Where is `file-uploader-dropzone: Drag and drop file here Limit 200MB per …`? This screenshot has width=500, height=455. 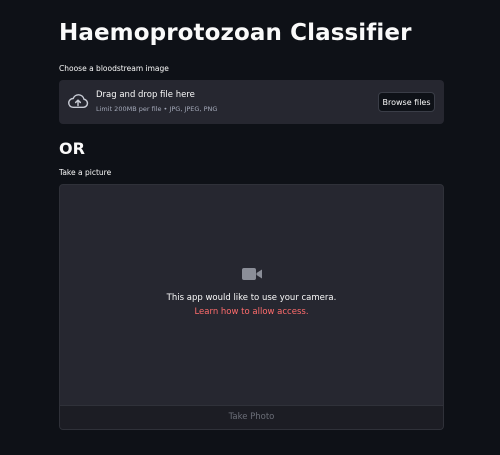
file-uploader-dropzone: Drag and drop file here Limit 200MB per … is located at coordinates (251, 102).